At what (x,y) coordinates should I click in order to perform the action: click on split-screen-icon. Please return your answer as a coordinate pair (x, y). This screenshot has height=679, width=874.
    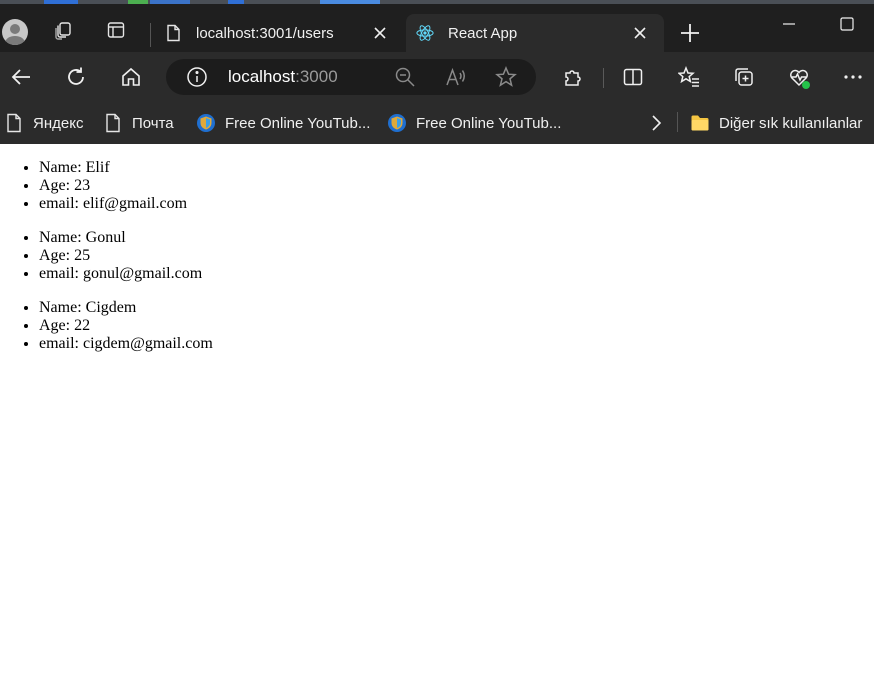
    Looking at the image, I should click on (633, 77).